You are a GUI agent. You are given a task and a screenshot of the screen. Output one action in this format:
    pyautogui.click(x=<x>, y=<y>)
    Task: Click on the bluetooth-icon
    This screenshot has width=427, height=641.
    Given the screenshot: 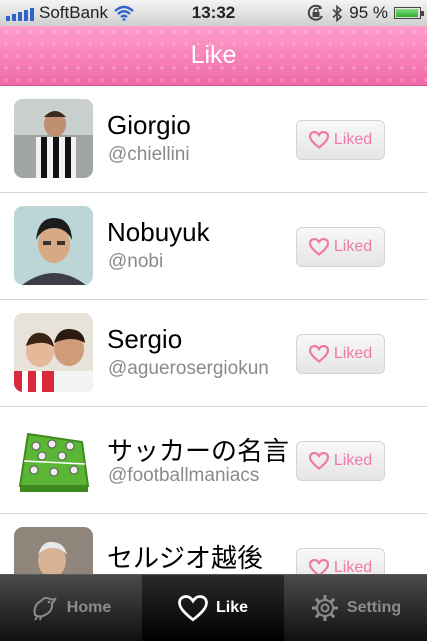 What is the action you would take?
    pyautogui.click(x=337, y=13)
    